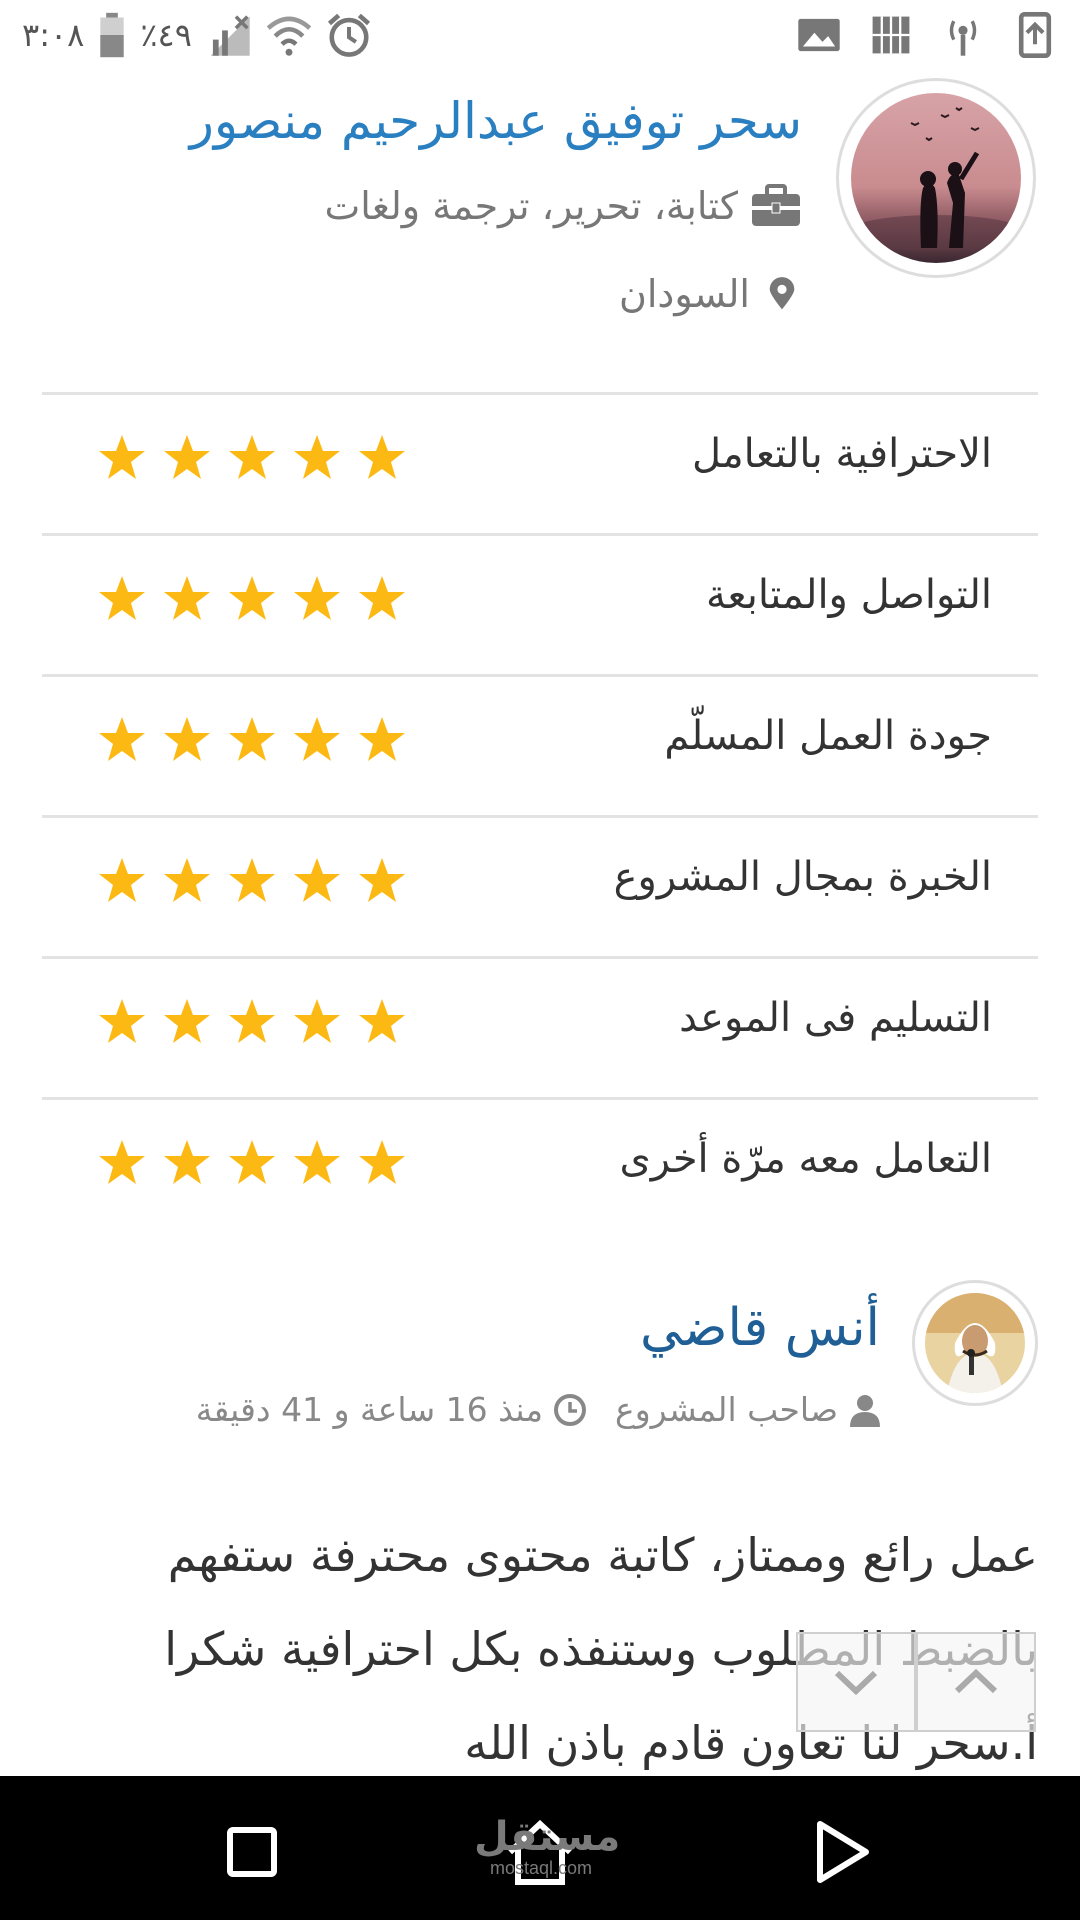 This screenshot has height=1920, width=1080. What do you see at coordinates (289, 36) in the screenshot?
I see `wifi-icon` at bounding box center [289, 36].